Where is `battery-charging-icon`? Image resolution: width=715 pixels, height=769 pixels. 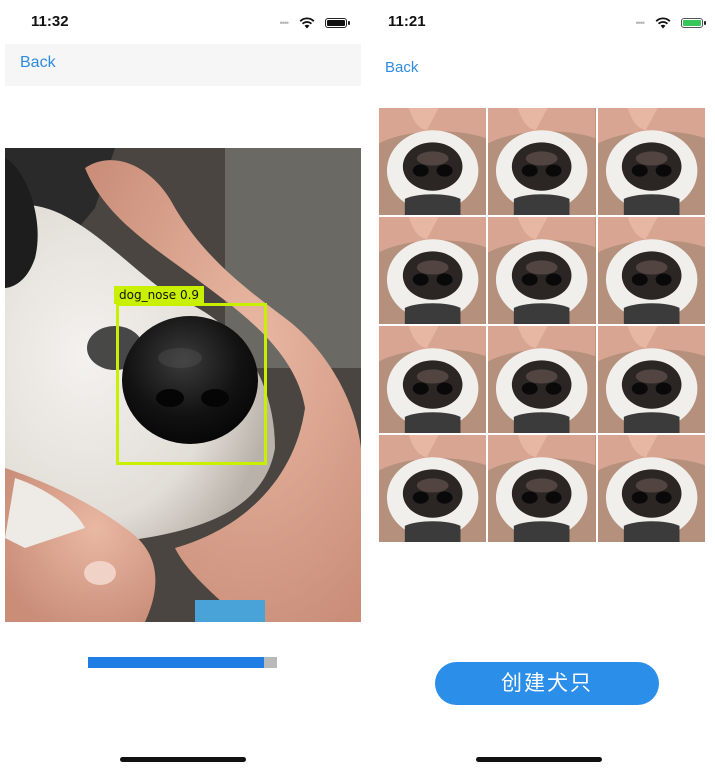 battery-charging-icon is located at coordinates (693, 22).